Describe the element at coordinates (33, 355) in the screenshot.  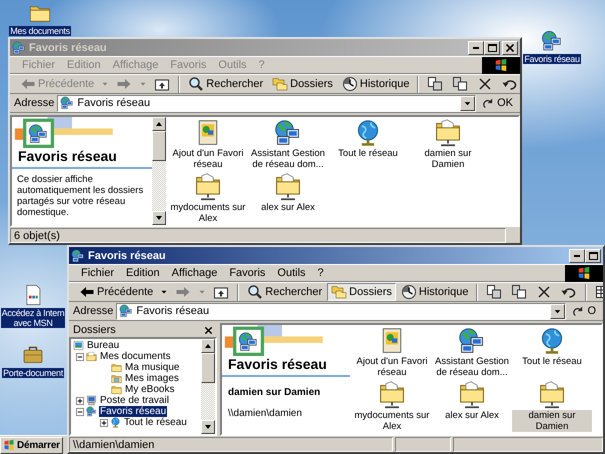
I see `briefcase-icon` at that location.